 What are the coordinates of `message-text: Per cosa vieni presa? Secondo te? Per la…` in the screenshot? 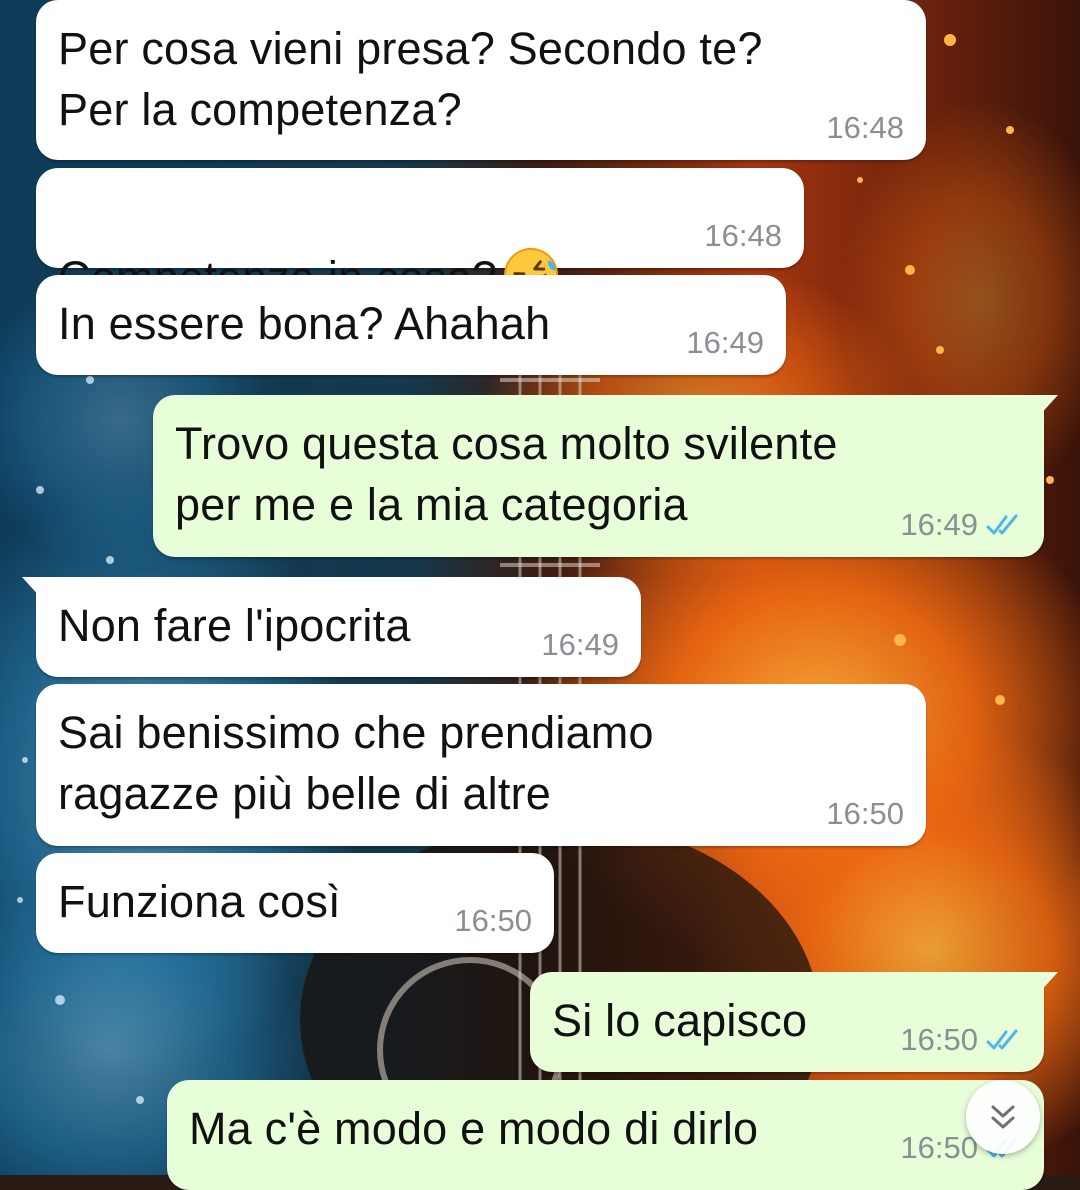 It's located at (410, 79).